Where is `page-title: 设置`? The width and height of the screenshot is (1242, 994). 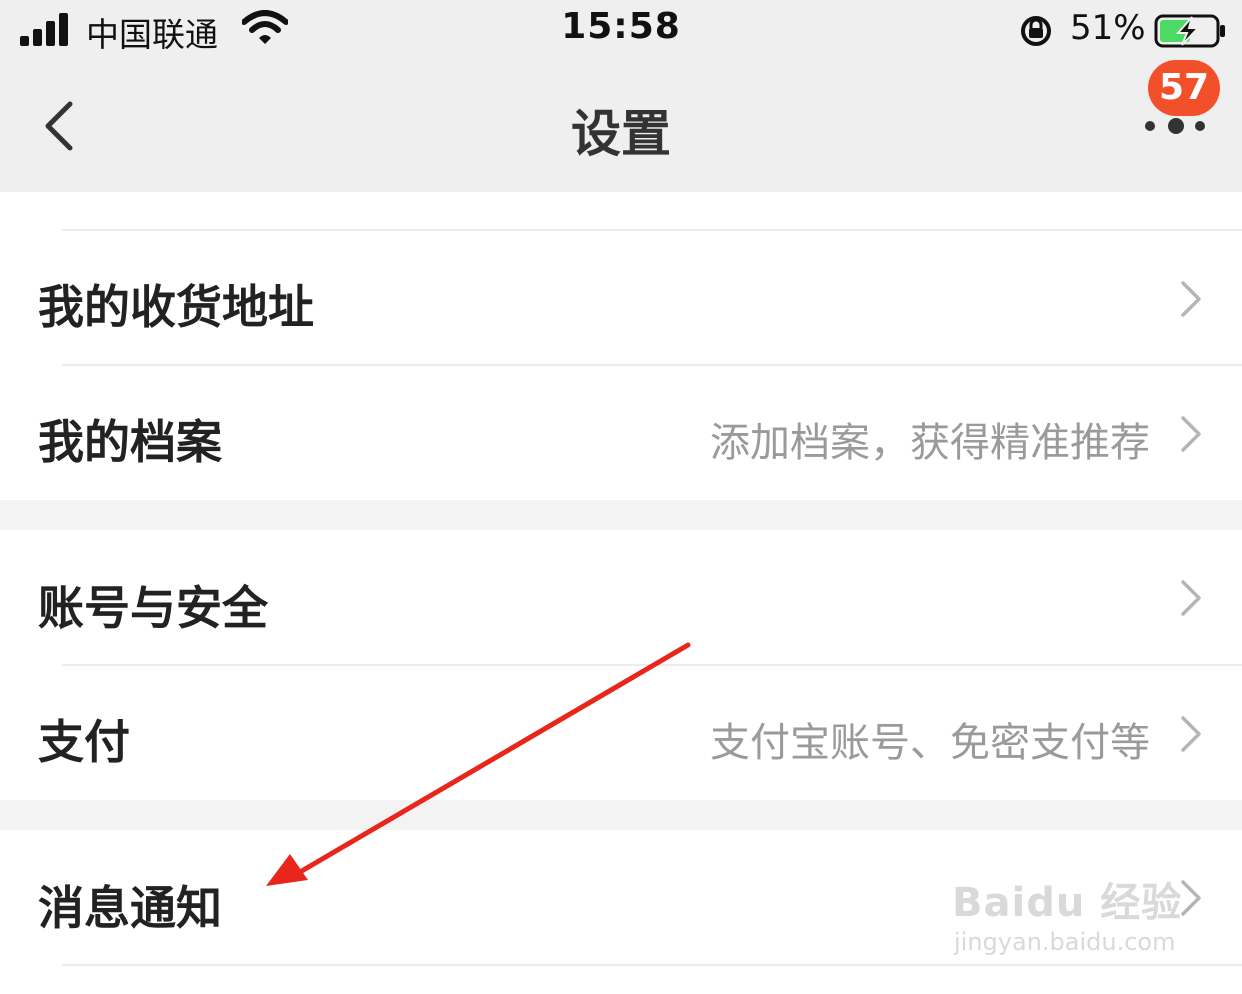 page-title: 设置 is located at coordinates (621, 134).